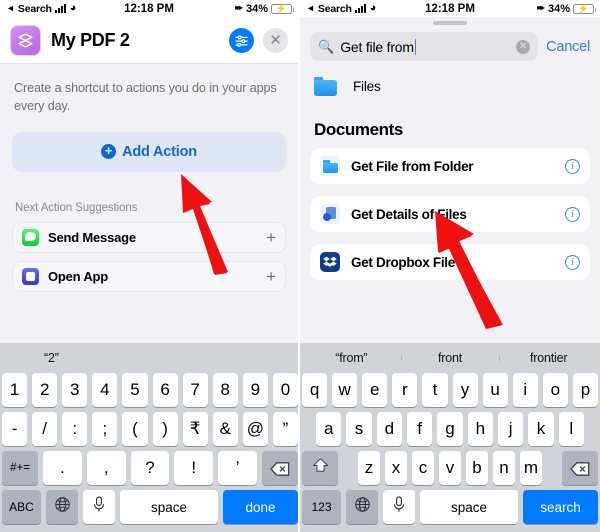  Describe the element at coordinates (195, 429) in the screenshot. I see `key-rupee: ₹` at that location.